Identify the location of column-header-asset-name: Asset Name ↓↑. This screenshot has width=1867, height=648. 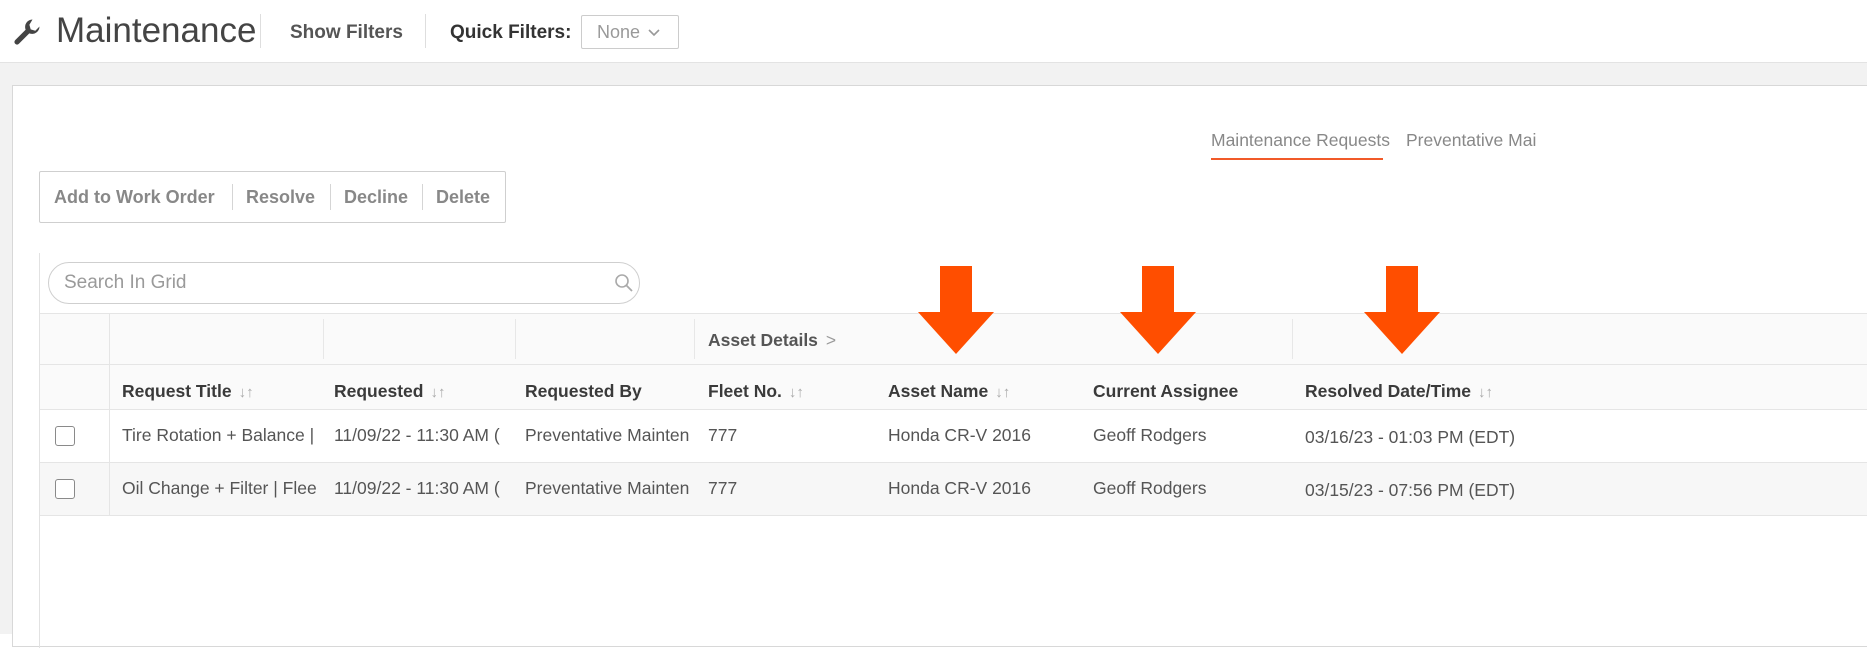
(949, 391).